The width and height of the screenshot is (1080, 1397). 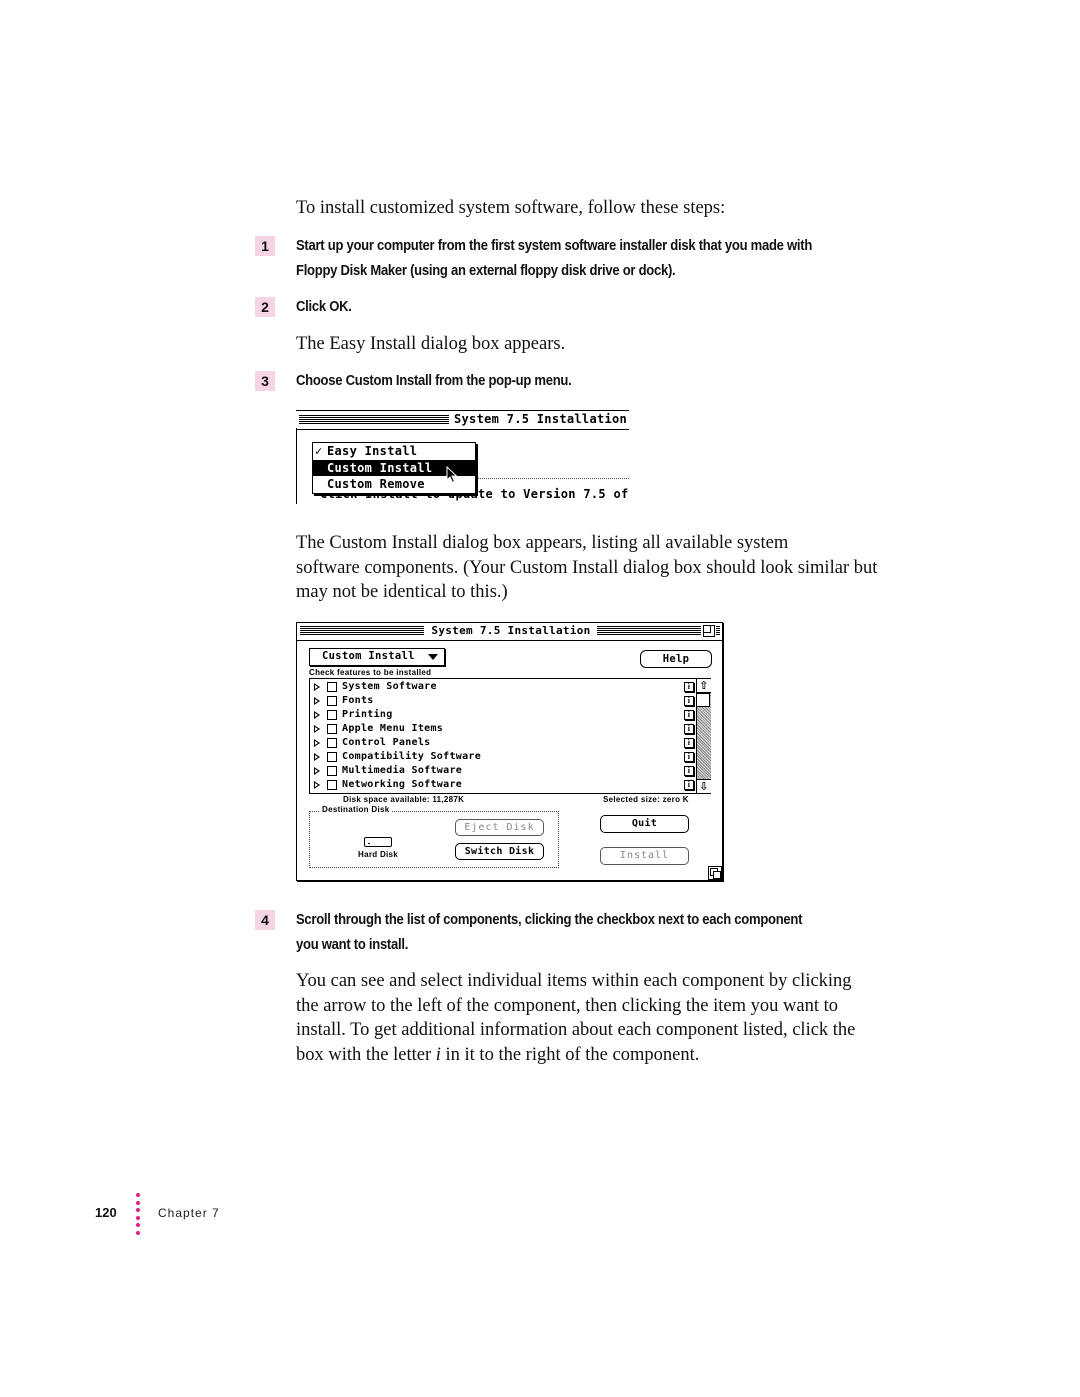 I want to click on step-number-2: 2, so click(x=265, y=307).